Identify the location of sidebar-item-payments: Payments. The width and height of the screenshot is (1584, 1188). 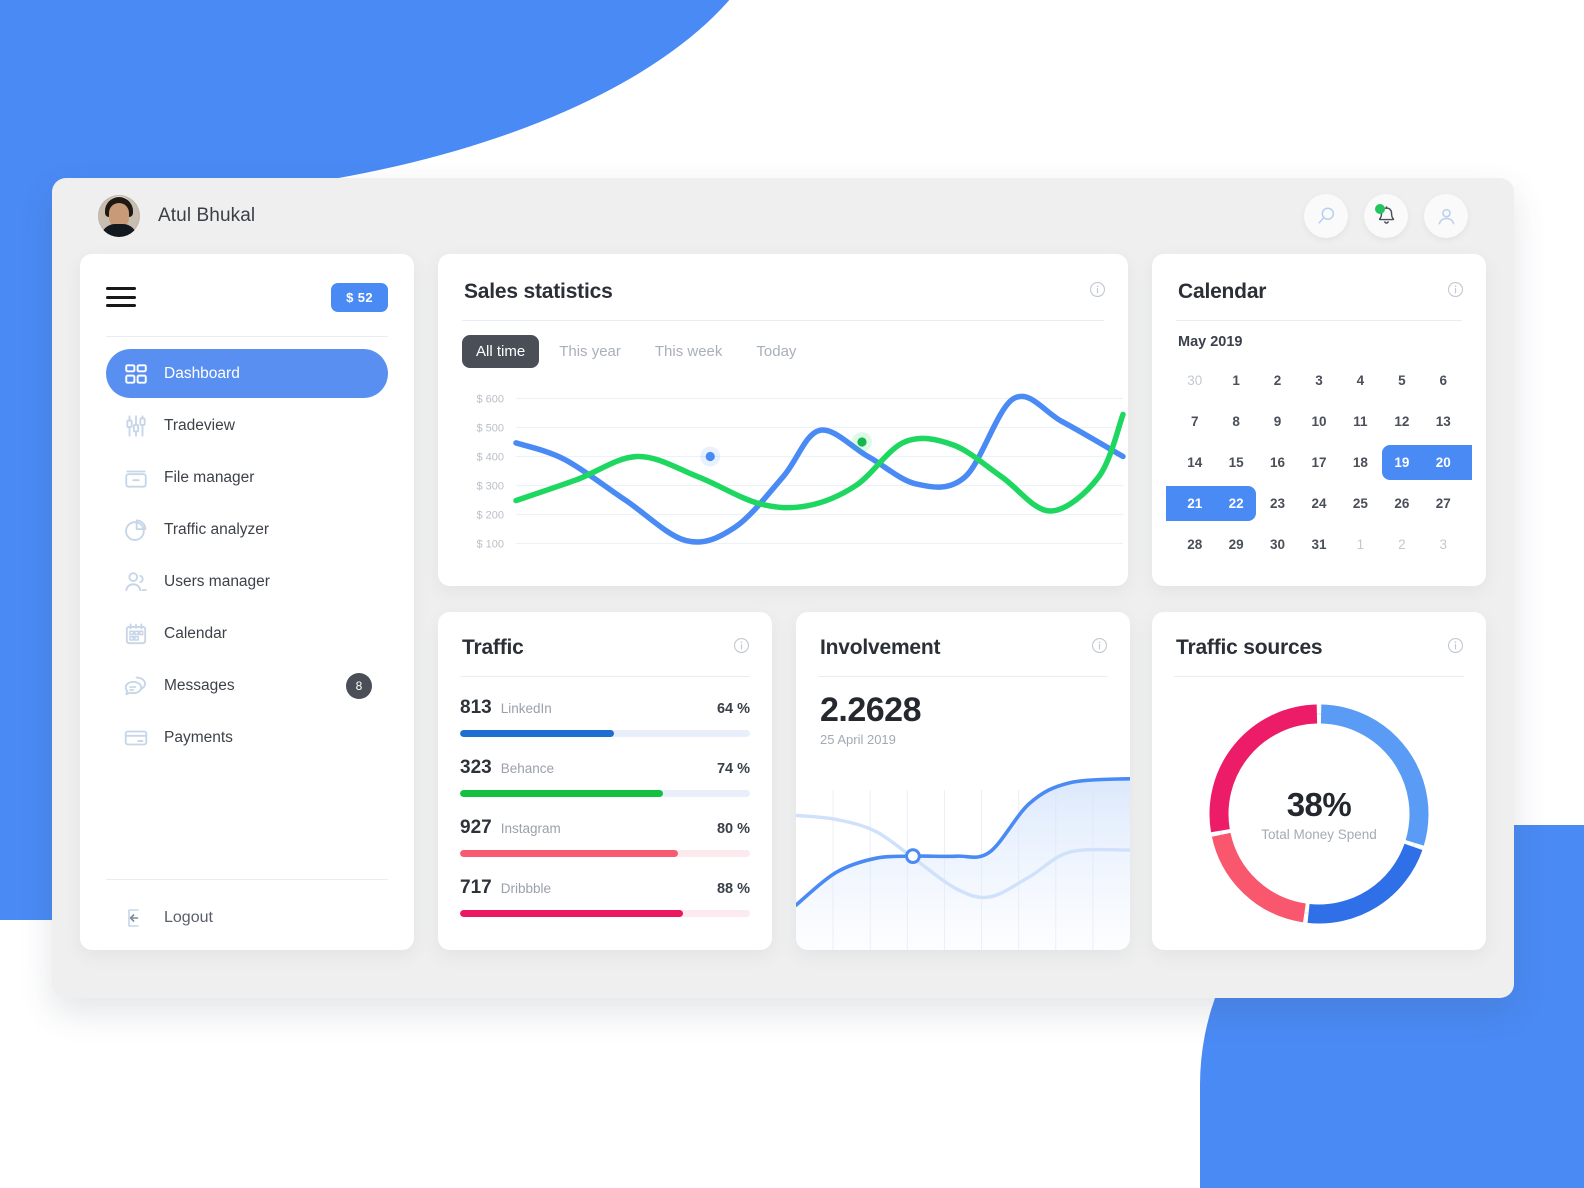
(247, 737).